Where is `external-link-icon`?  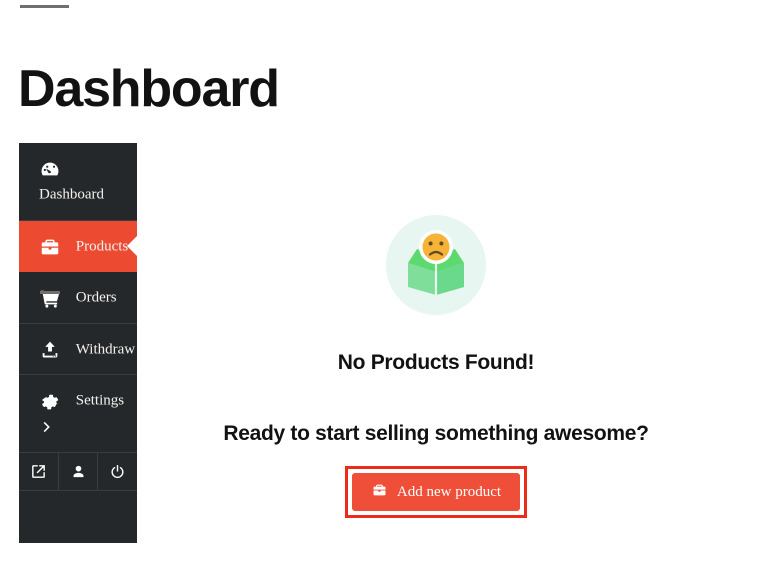
external-link-icon is located at coordinates (39, 471).